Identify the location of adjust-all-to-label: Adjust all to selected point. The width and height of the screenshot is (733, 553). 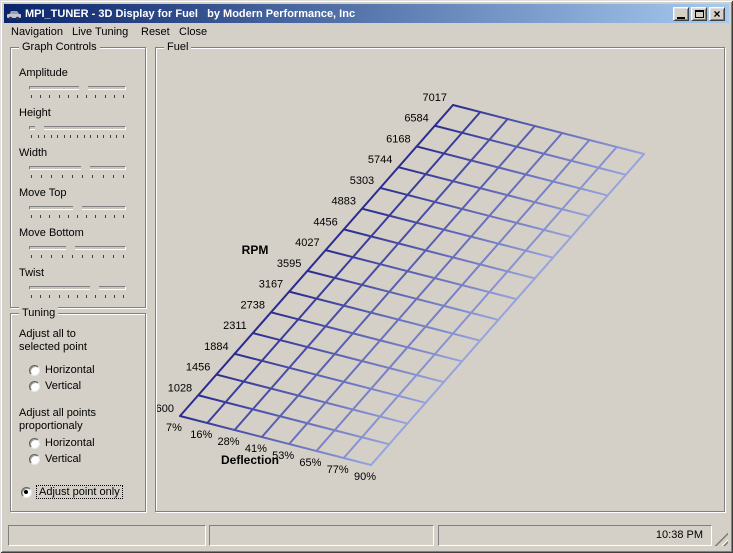
(53, 340).